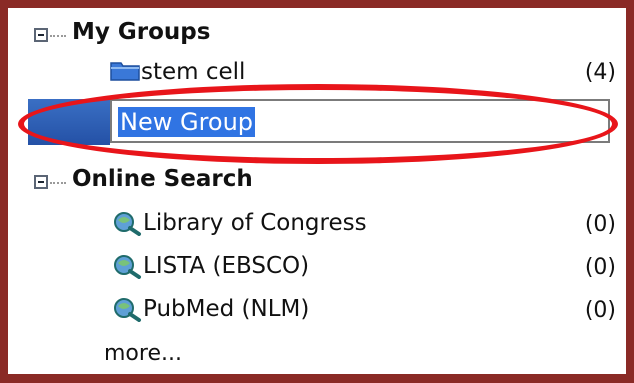 The image size is (634, 383). I want to click on group-item-count: (4), so click(600, 72).